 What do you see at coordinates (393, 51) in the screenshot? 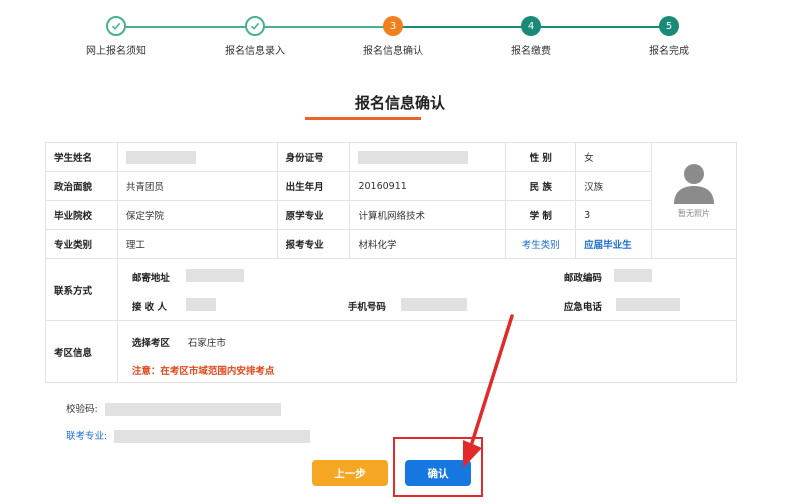
I see `step-label: 报名信息确认` at bounding box center [393, 51].